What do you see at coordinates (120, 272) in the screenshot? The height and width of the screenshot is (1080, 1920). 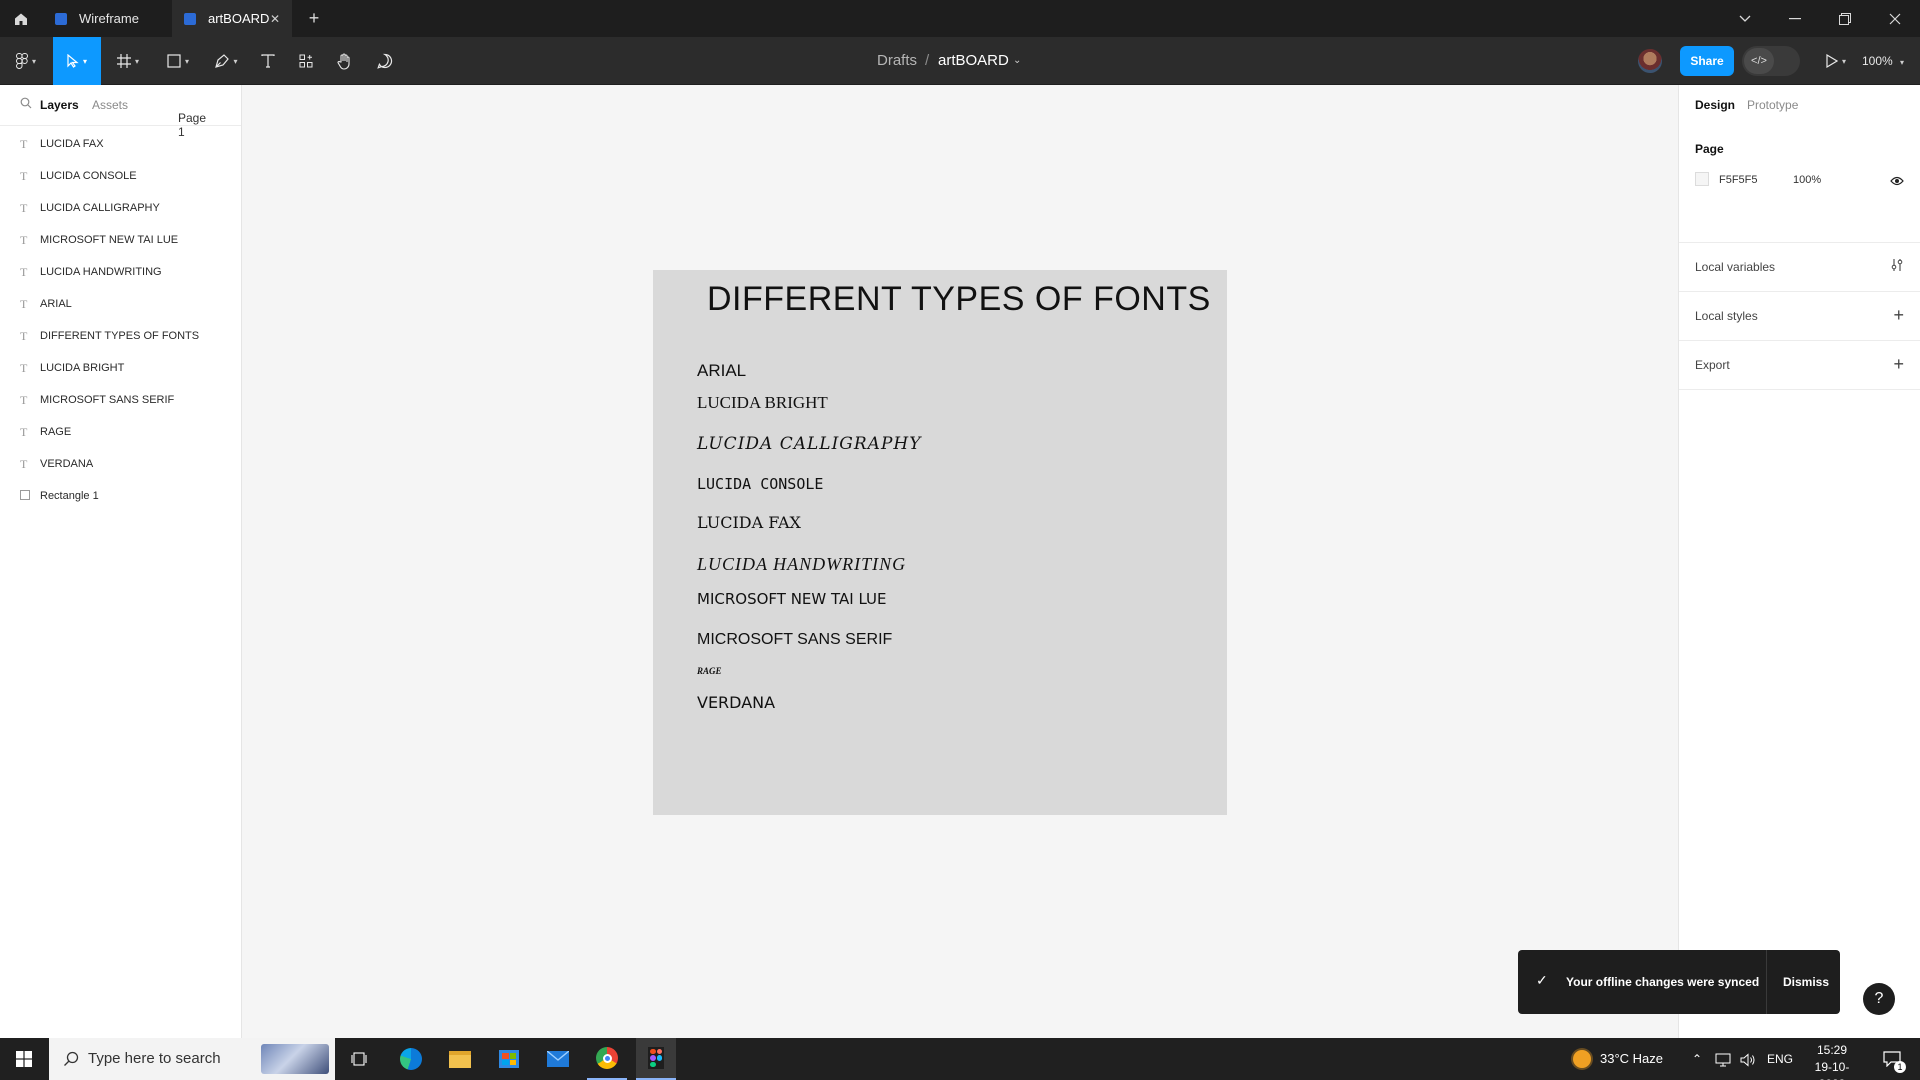 I see `layer-row: T LUCIDA HANDWRITING` at bounding box center [120, 272].